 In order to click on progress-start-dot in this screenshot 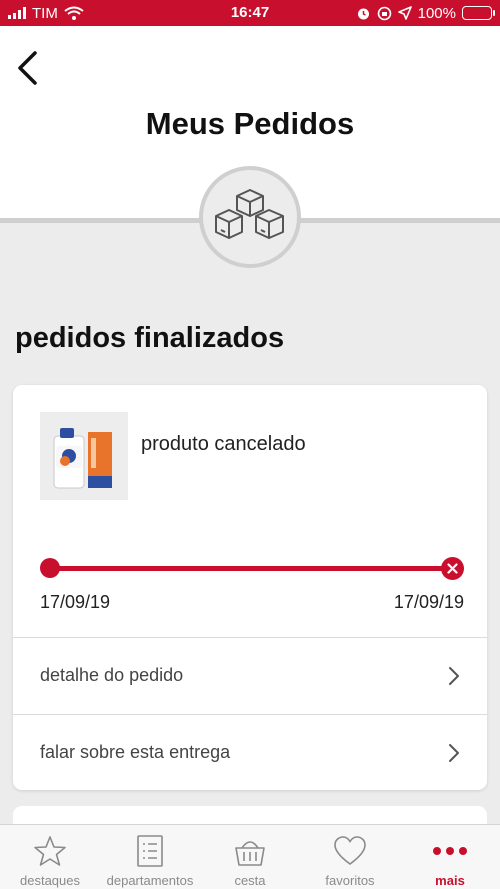, I will do `click(50, 568)`.